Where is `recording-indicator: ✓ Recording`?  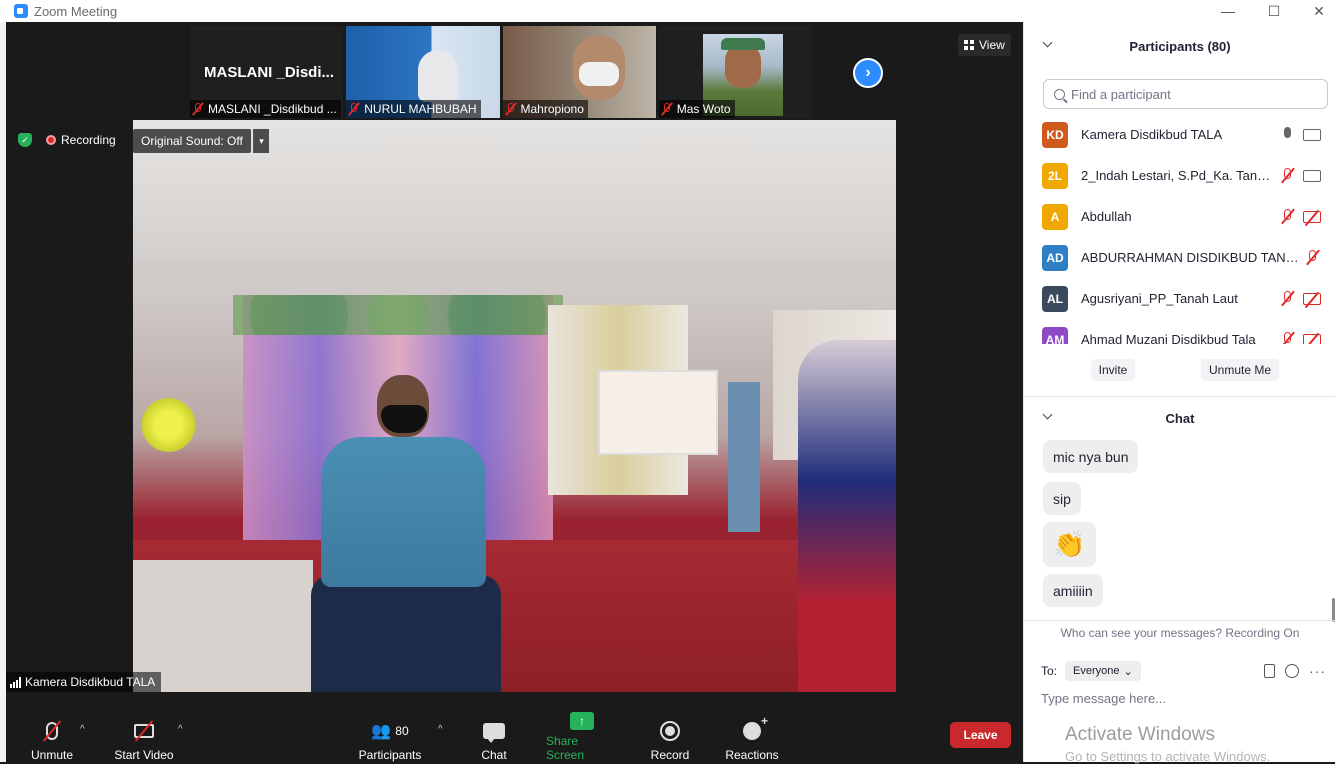 recording-indicator: ✓ Recording is located at coordinates (67, 140).